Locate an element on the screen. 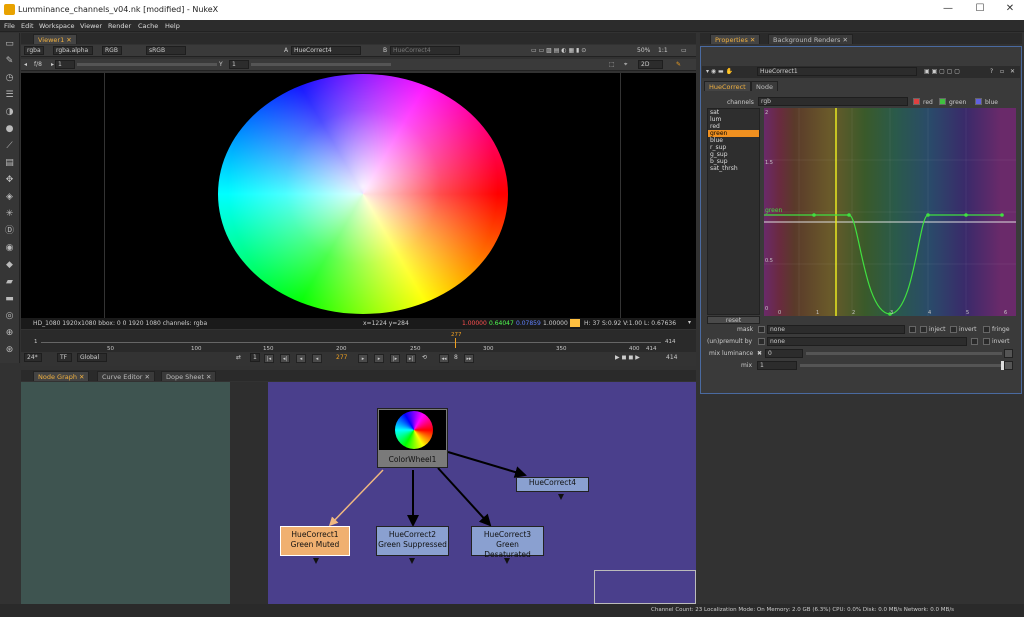  filter-icon: ● is located at coordinates (9, 129).